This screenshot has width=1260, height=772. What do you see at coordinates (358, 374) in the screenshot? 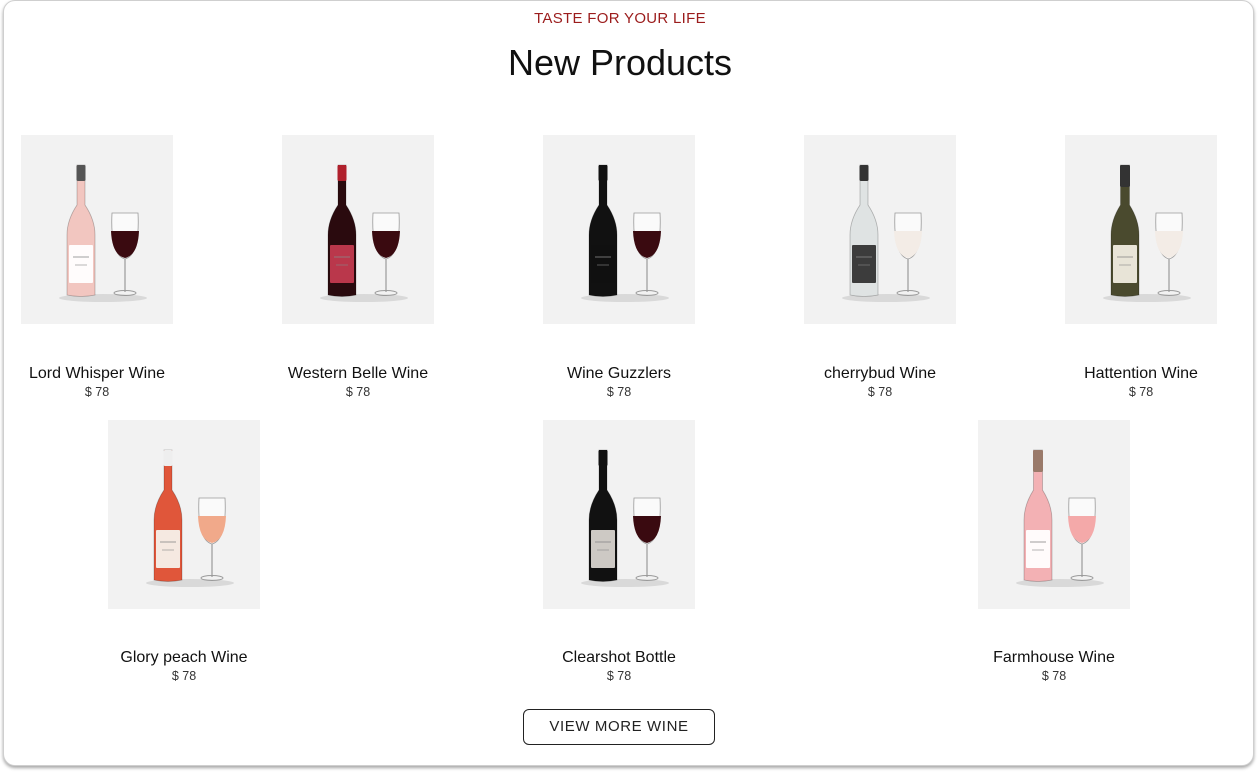
I see `product-name: Western Belle Wine` at bounding box center [358, 374].